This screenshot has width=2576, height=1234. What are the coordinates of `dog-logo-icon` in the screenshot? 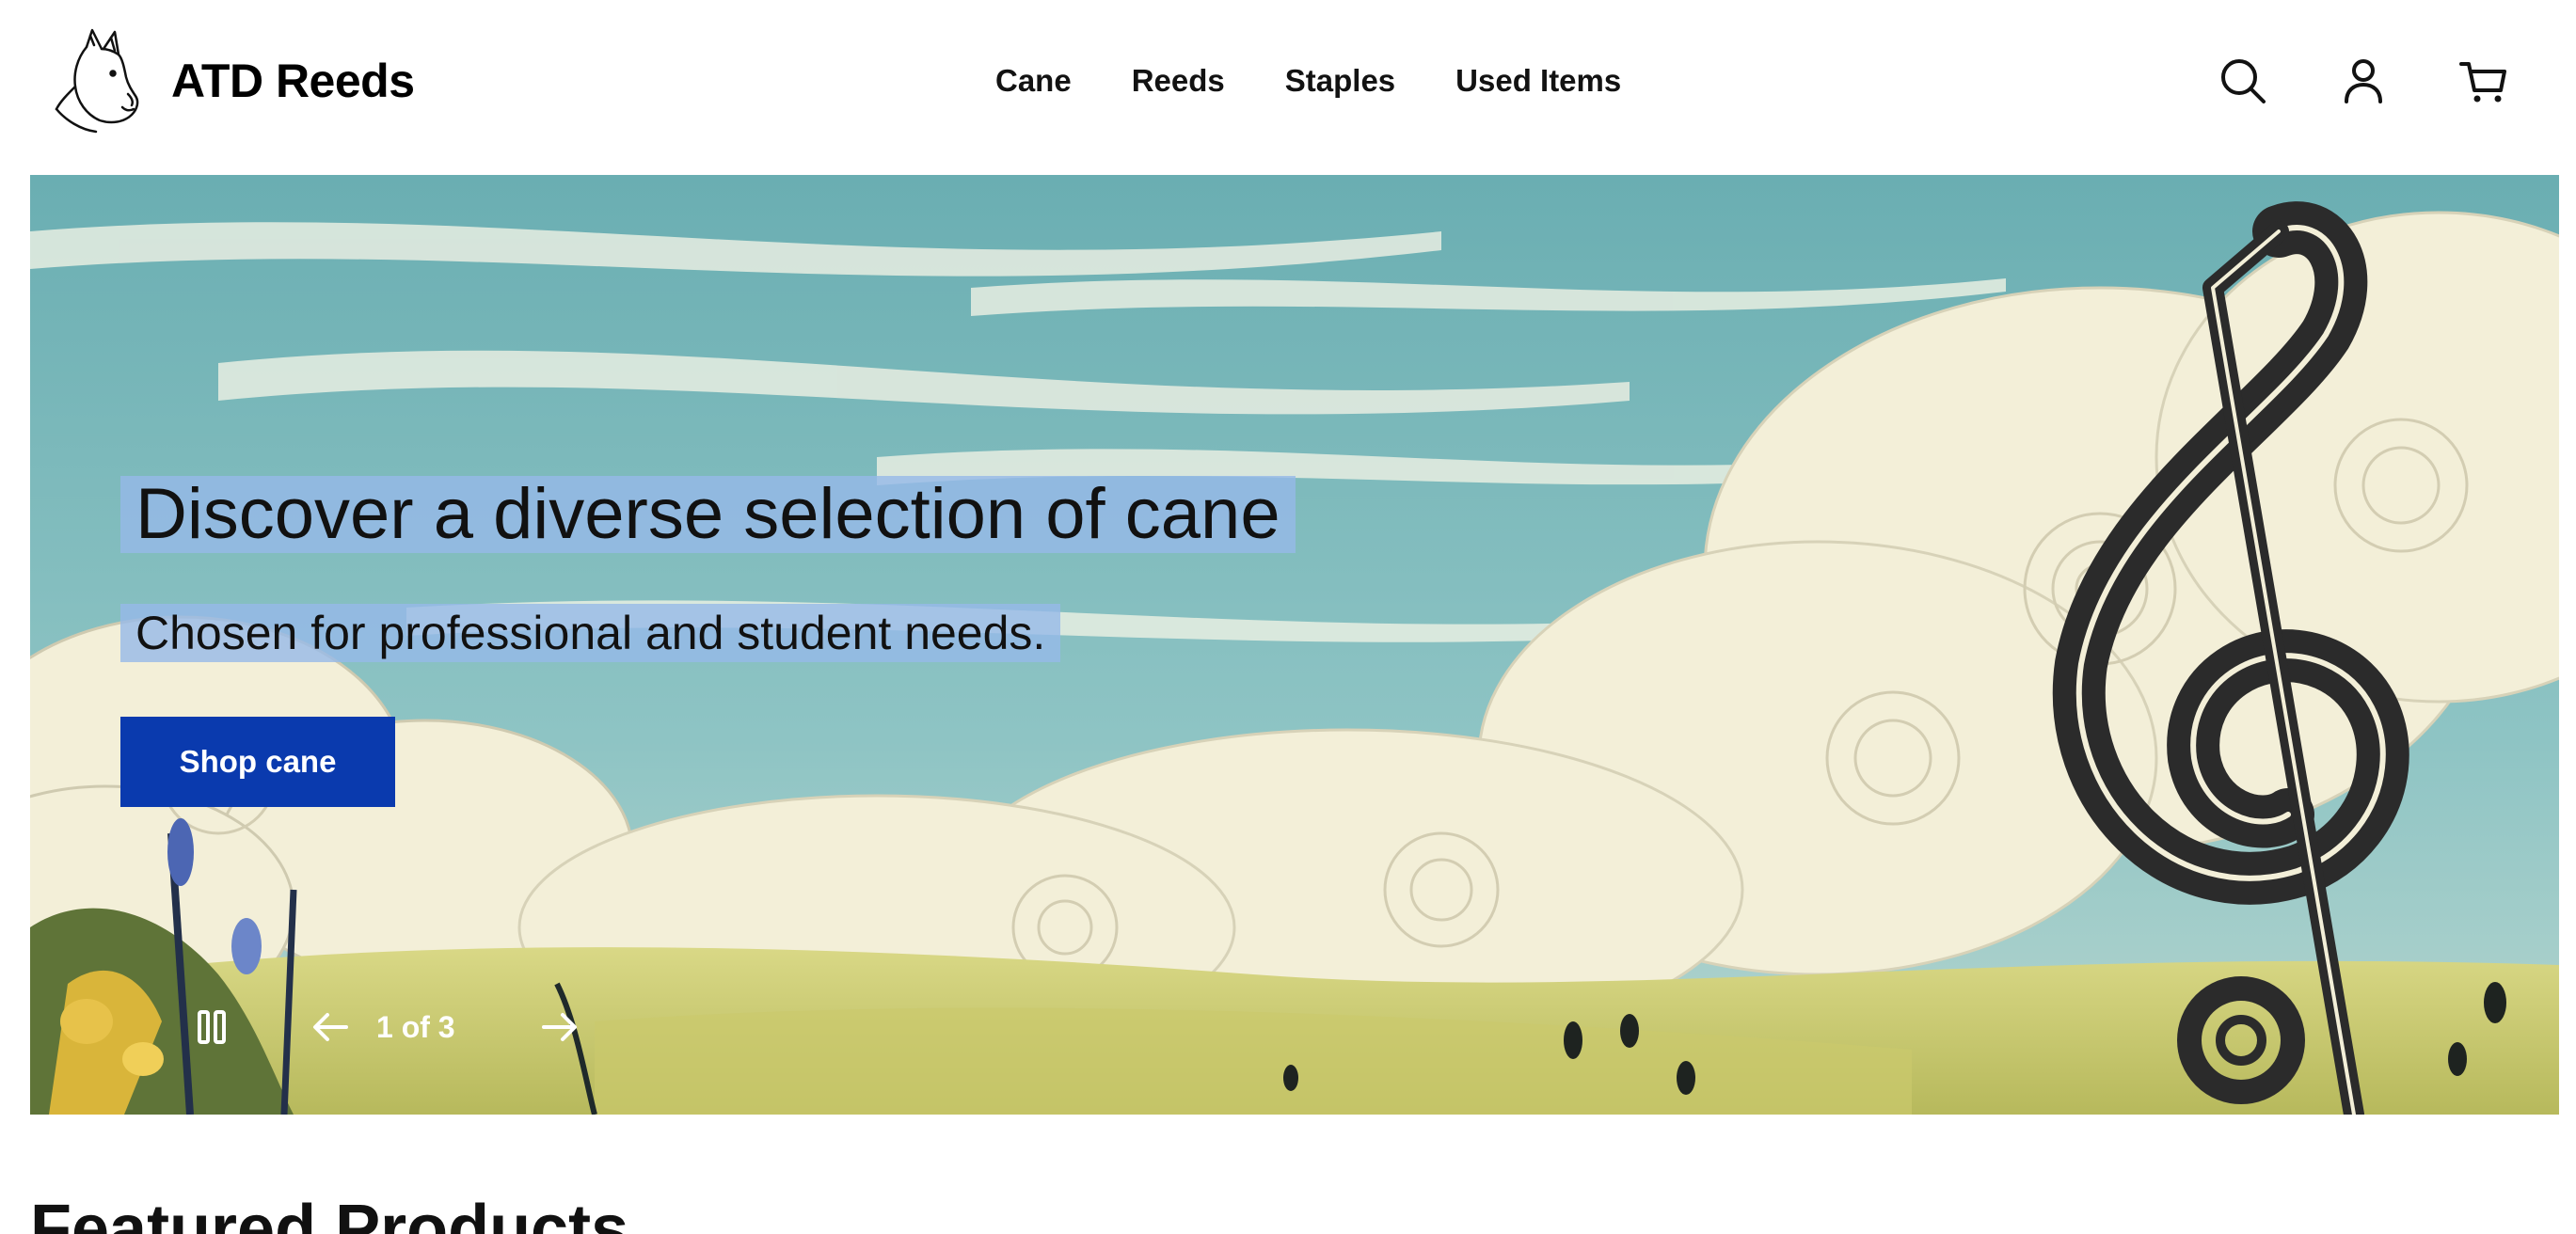 It's located at (100, 81).